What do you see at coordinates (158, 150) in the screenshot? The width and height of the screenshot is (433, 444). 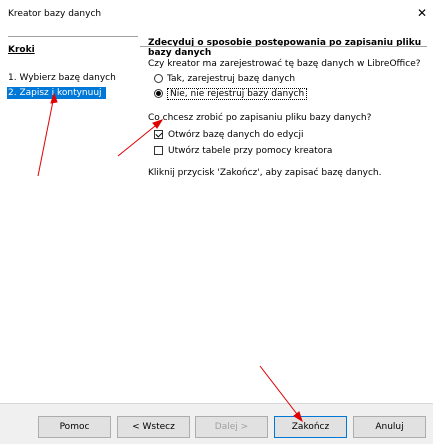 I see `checkbox-tables-icon` at bounding box center [158, 150].